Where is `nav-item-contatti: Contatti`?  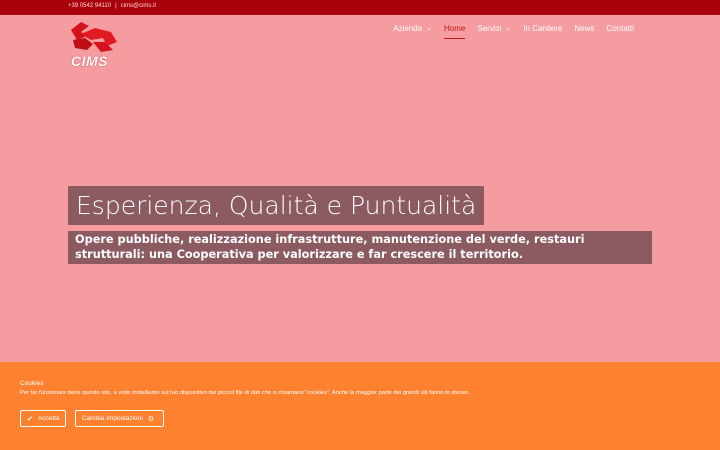
nav-item-contatti: Contatti is located at coordinates (620, 32).